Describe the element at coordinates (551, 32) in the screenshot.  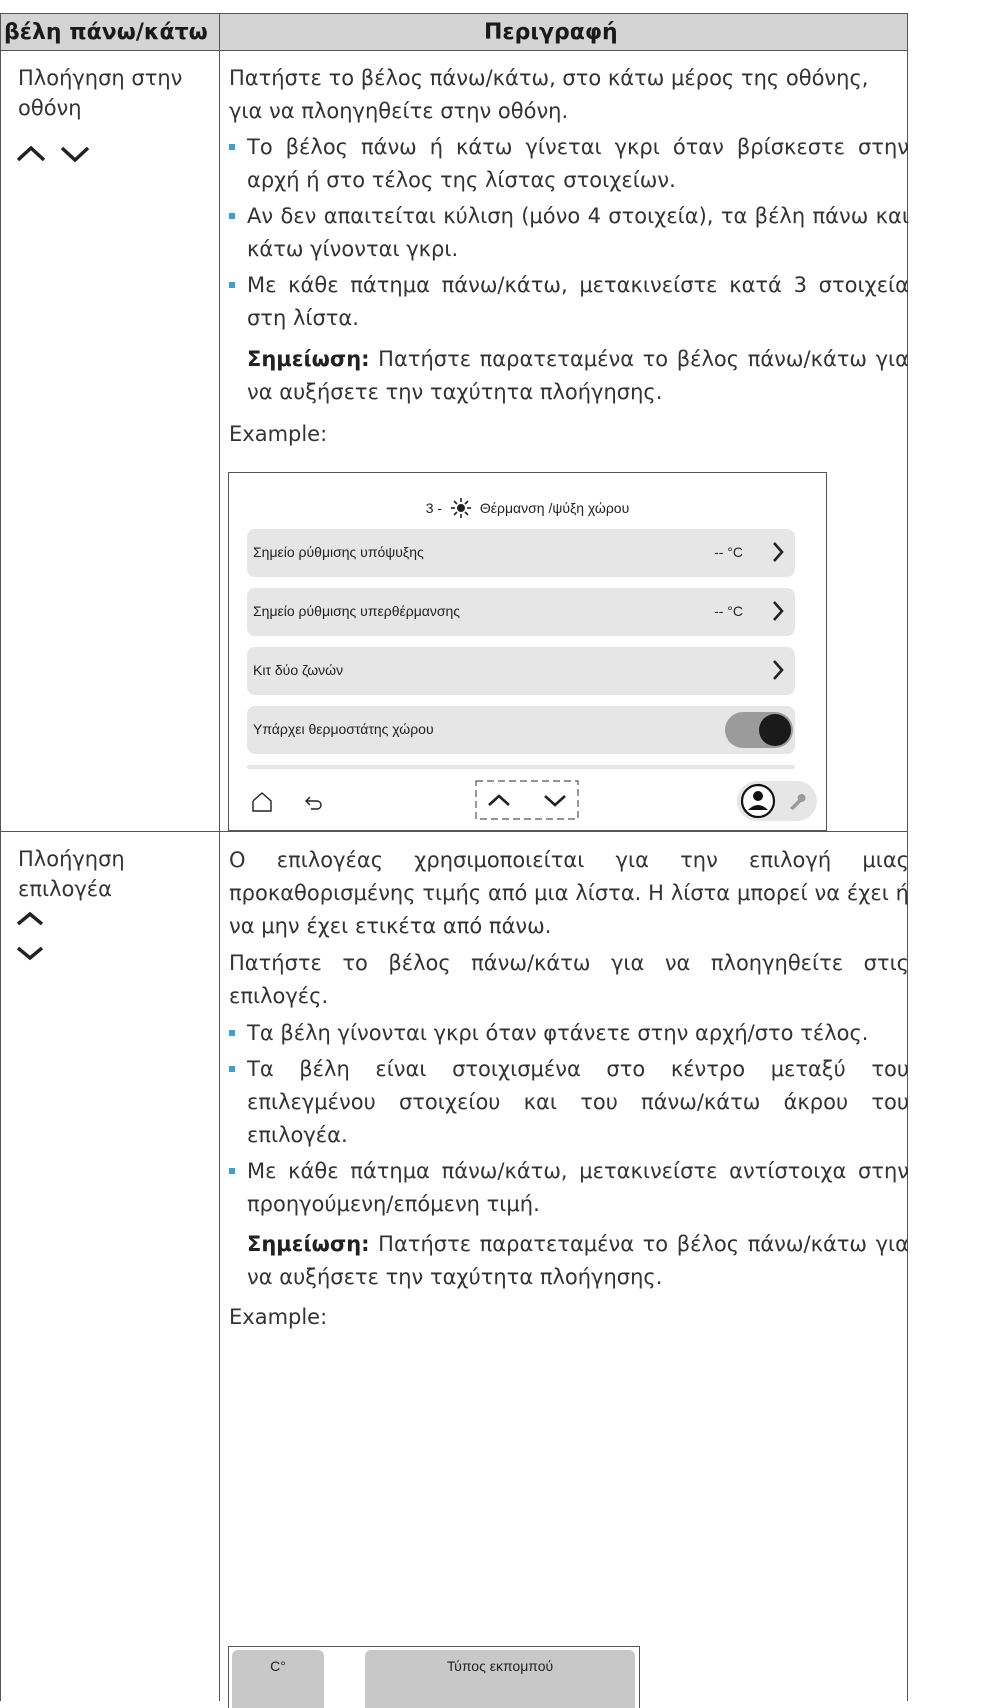
I see `header-col2: Περιγραφή` at that location.